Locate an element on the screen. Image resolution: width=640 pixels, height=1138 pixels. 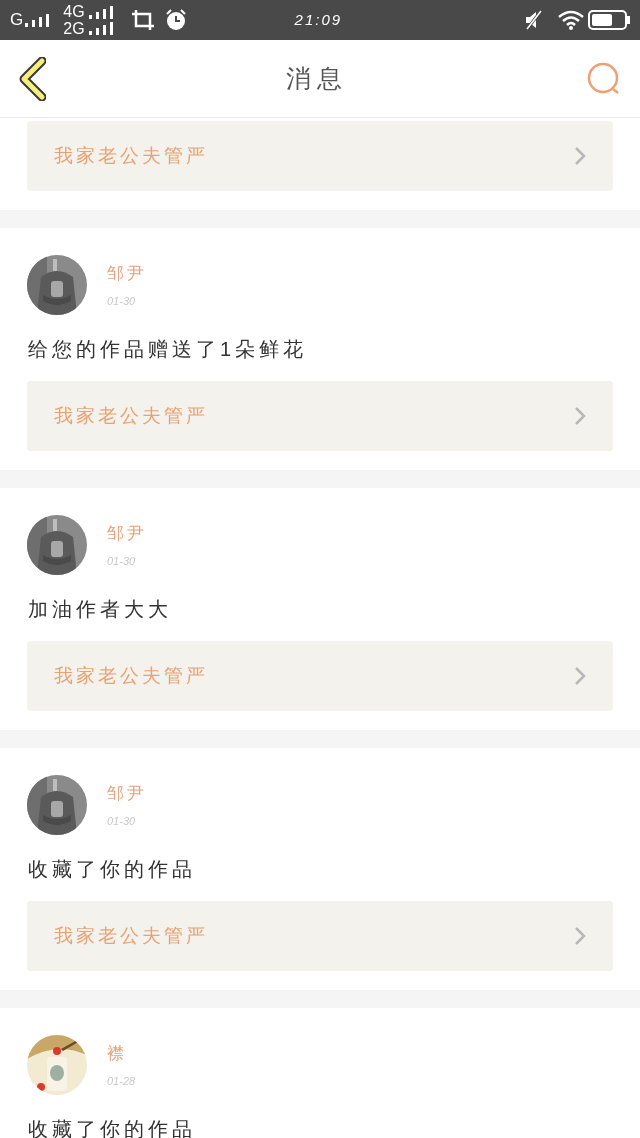
back-button is located at coordinates (33, 78).